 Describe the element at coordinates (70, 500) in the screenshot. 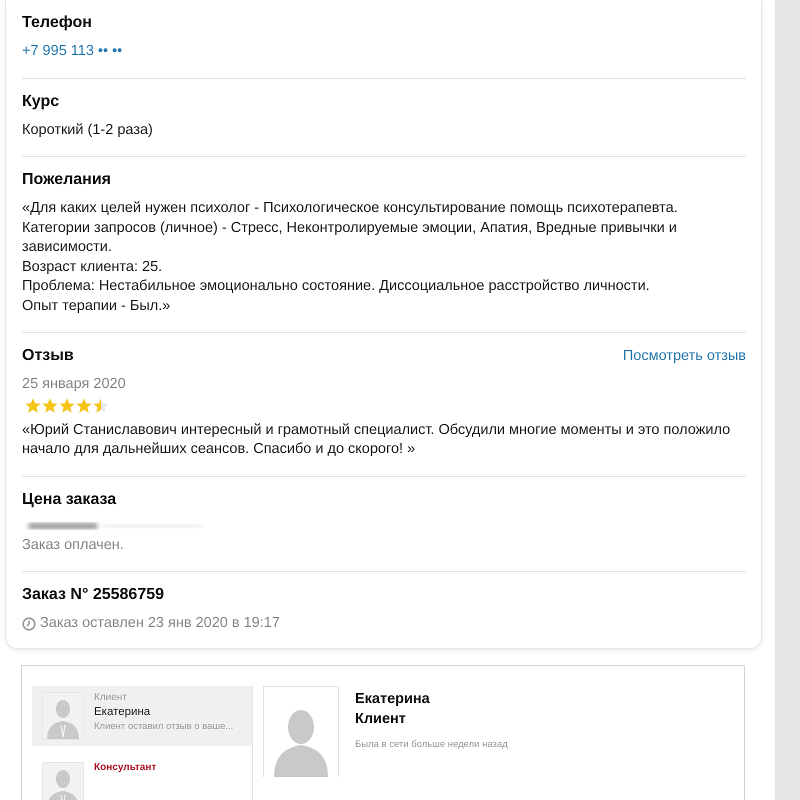

I see `section-title: Цена заказа` at that location.